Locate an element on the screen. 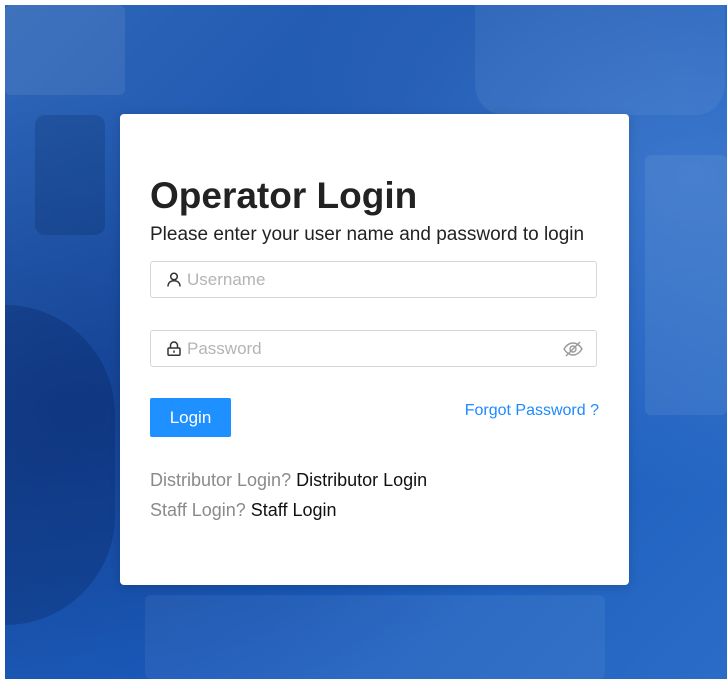 This screenshot has height=679, width=727. staff-login-row: Staff Login? Staff Login is located at coordinates (243, 510).